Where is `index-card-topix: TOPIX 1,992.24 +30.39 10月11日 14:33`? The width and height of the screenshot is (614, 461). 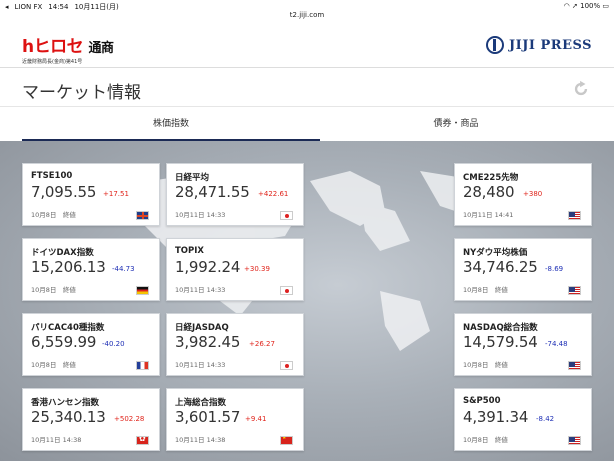
index-card-topix: TOPIX 1,992.24 +30.39 10月11日 14:33 is located at coordinates (235, 269).